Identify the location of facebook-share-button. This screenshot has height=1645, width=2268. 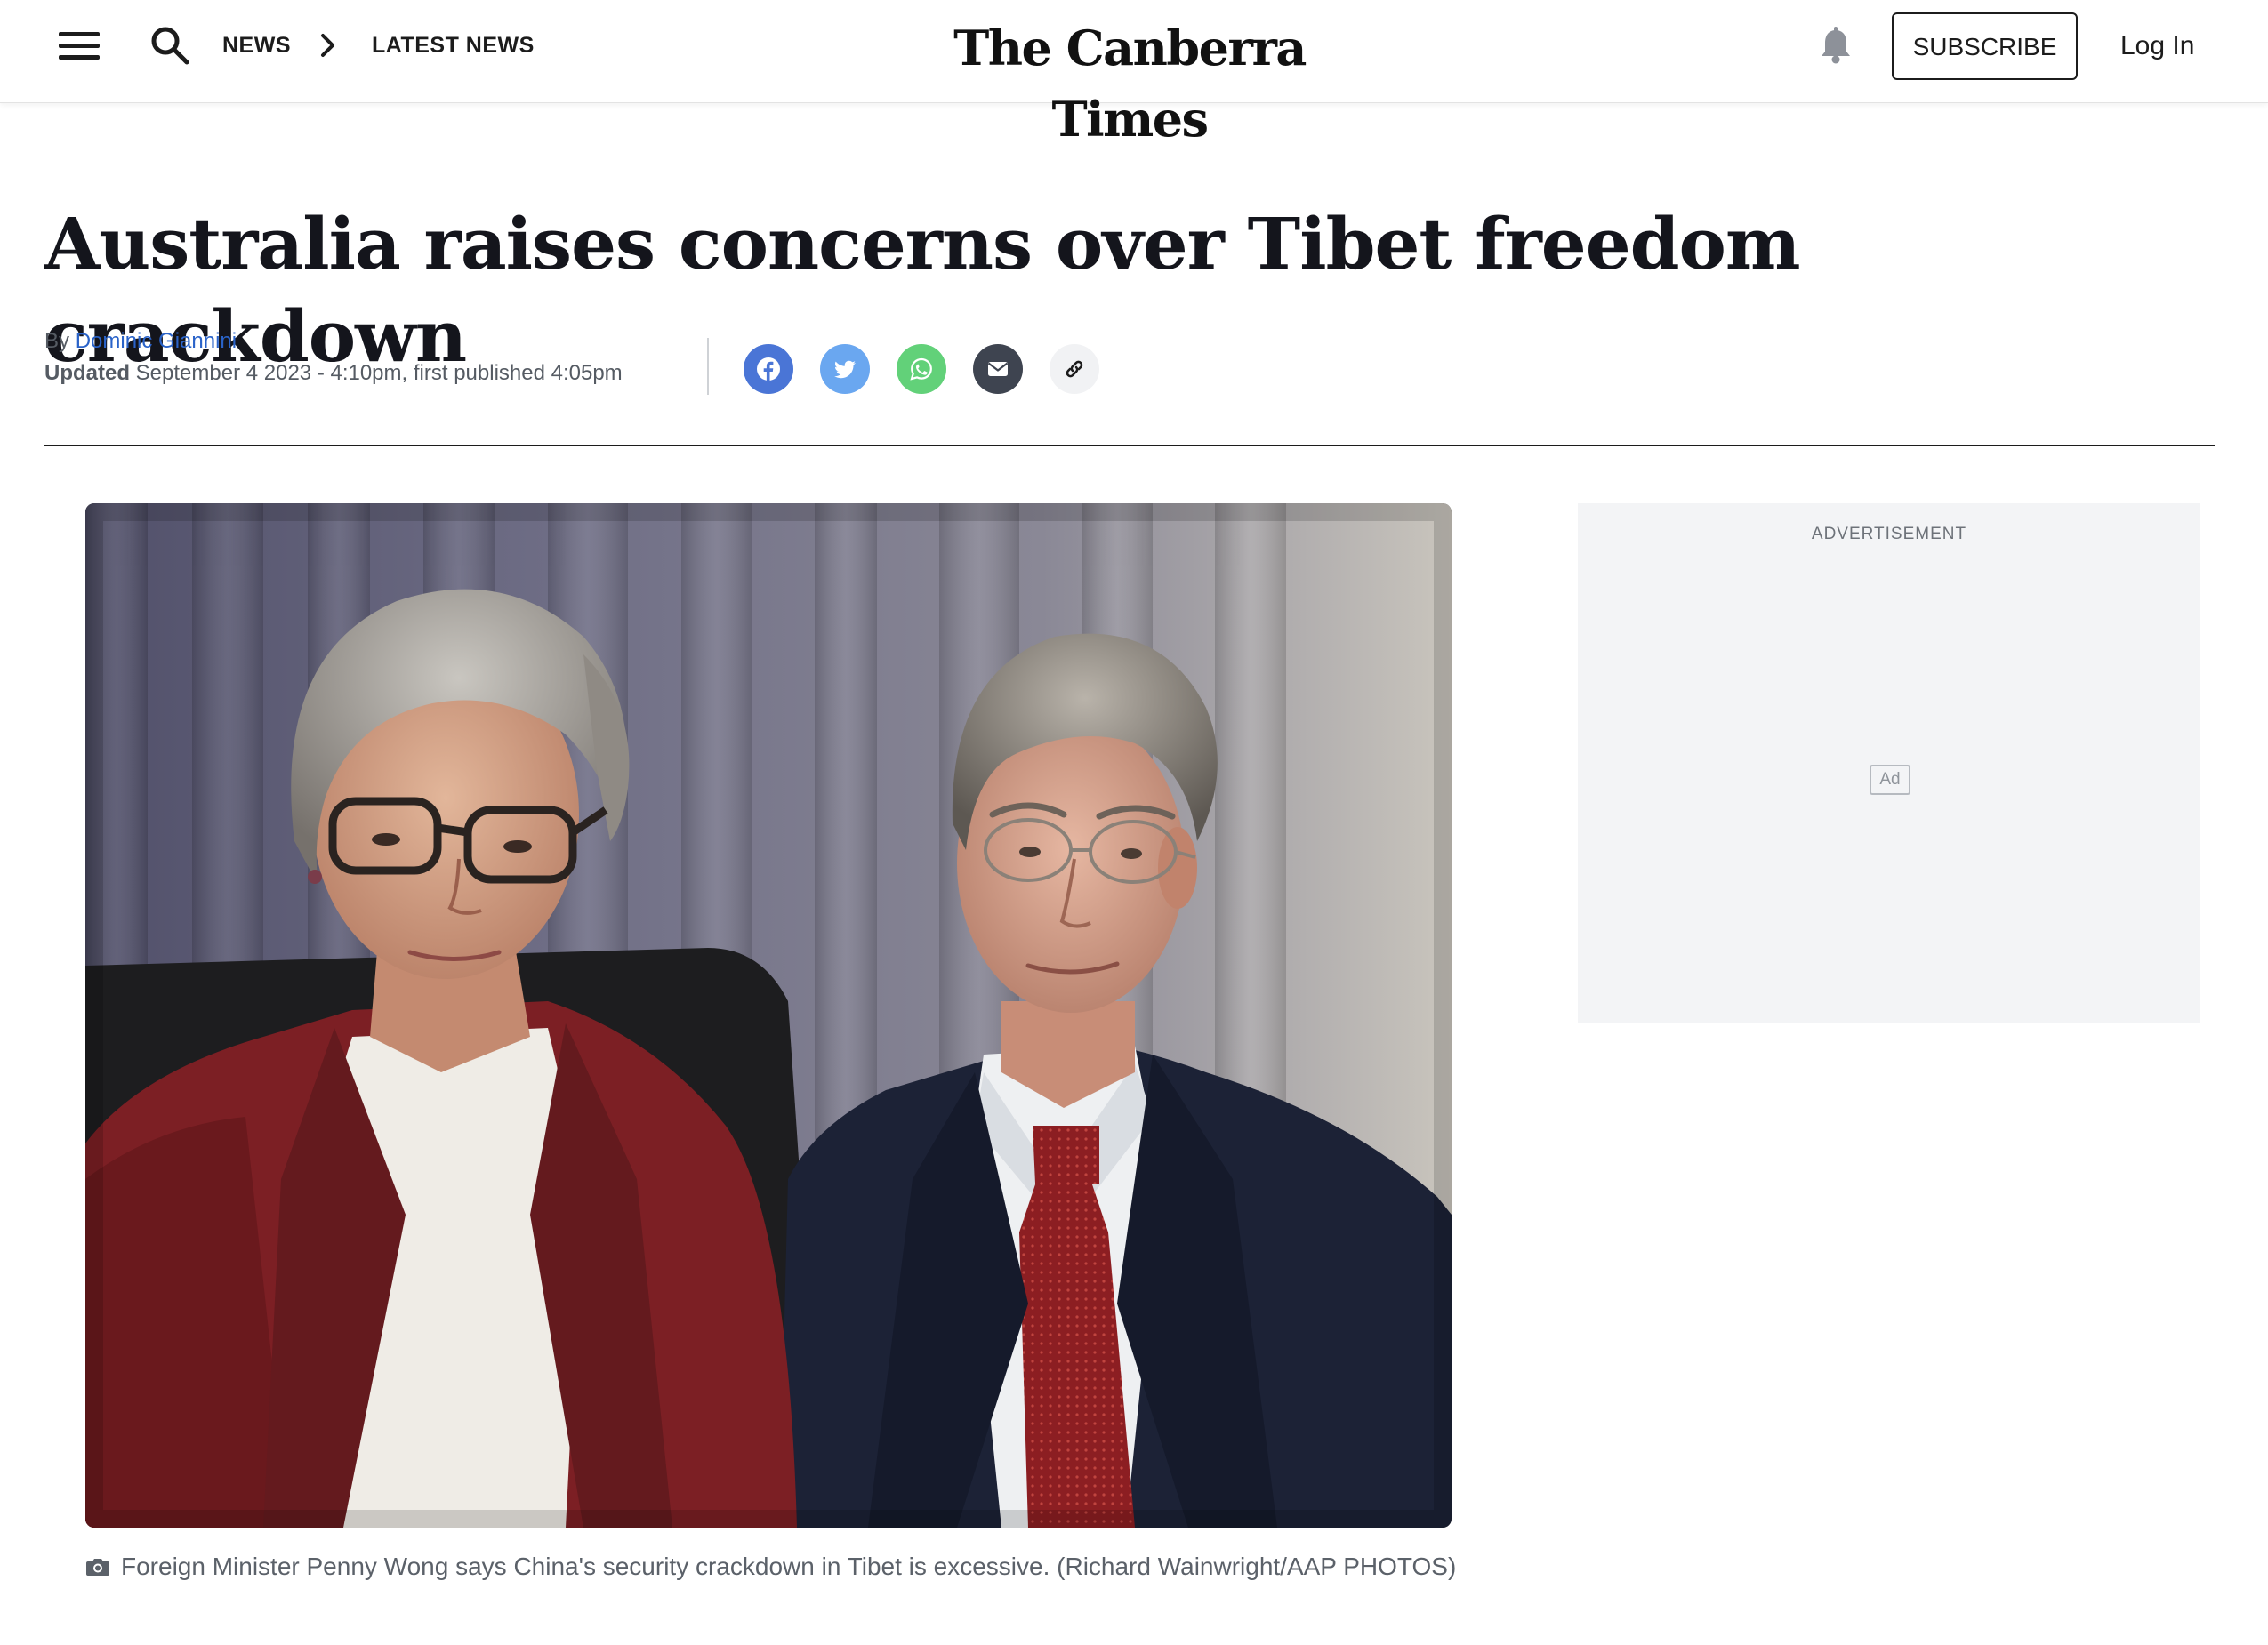
(768, 369).